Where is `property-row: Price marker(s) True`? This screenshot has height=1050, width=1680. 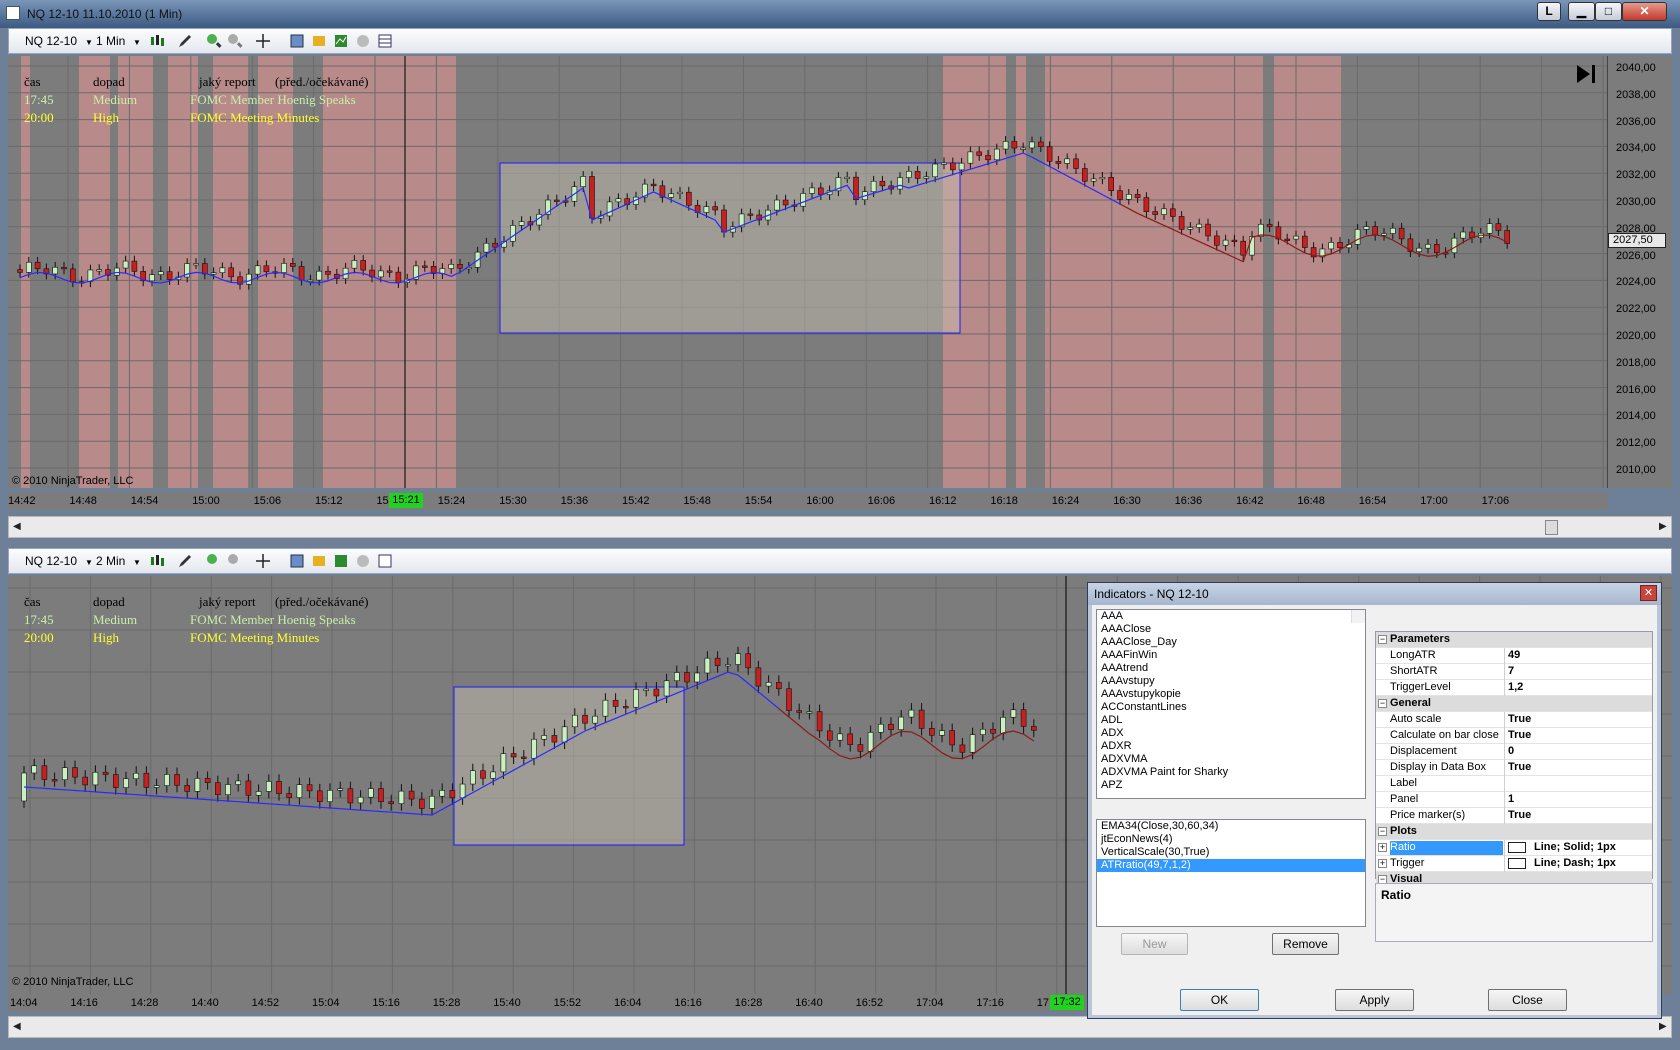
property-row: Price marker(s) True is located at coordinates (1514, 816).